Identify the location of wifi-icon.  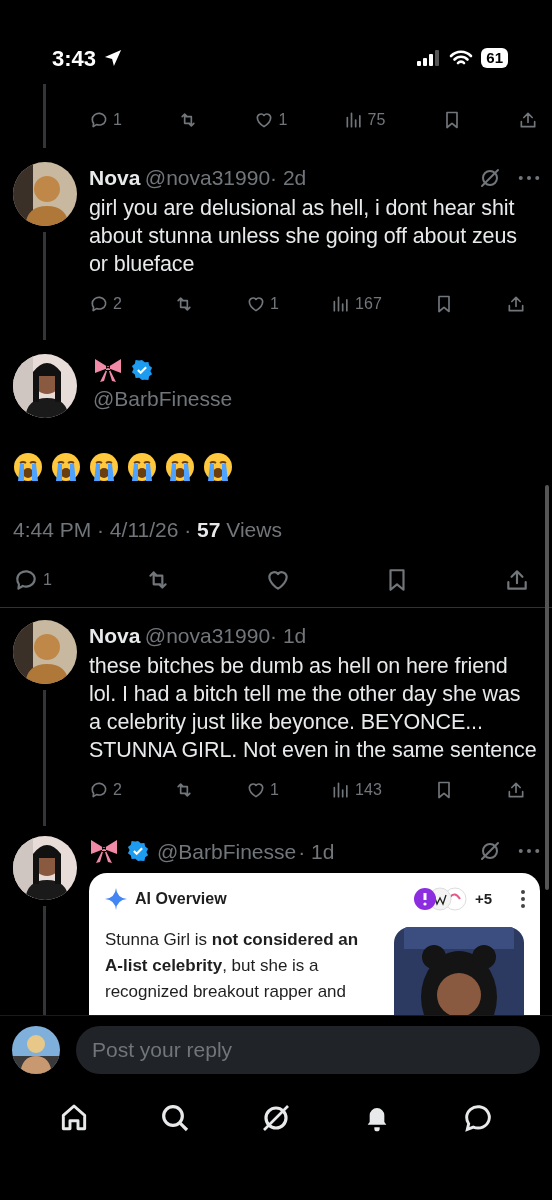
(461, 58).